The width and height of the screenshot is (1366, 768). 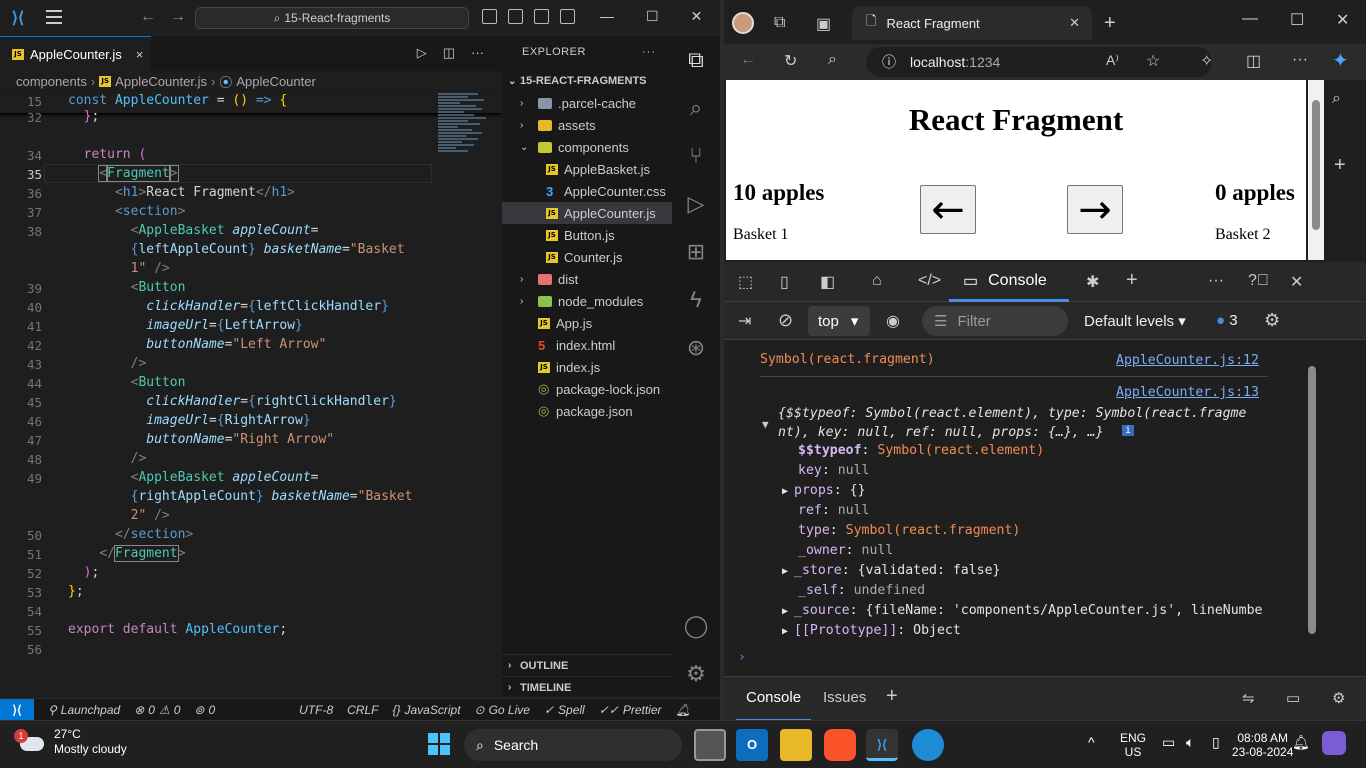 I want to click on tab-console: ▭ Console, so click(x=1009, y=282).